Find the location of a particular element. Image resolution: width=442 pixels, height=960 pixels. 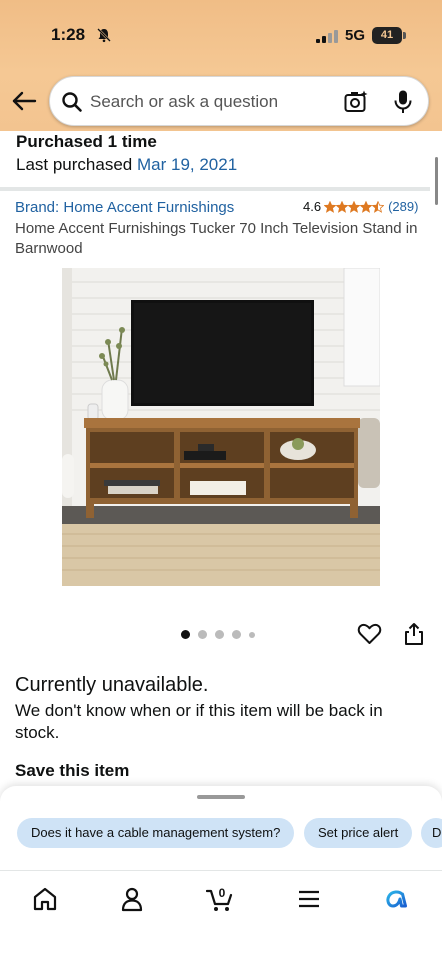

nav-menu is located at coordinates (309, 899).